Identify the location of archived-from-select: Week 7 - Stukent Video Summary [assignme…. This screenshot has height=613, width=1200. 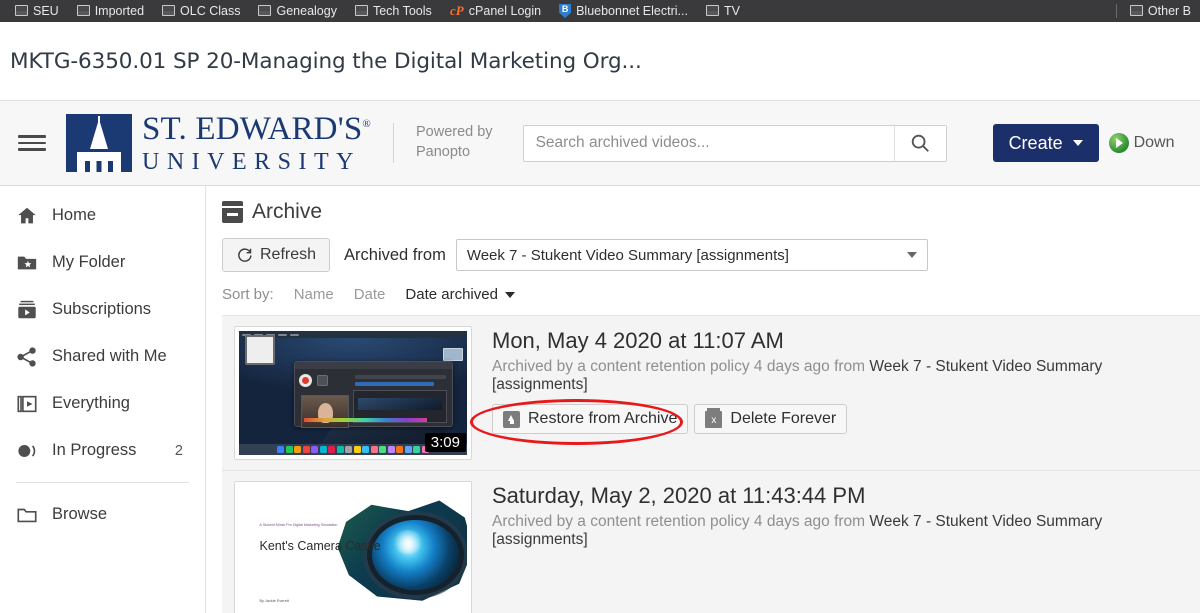
(691, 255).